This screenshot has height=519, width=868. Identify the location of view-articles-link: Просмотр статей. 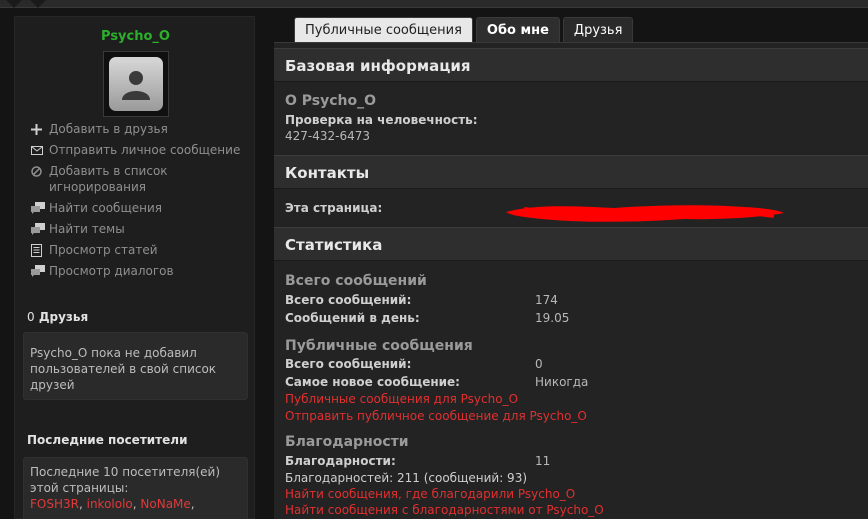
(141, 250).